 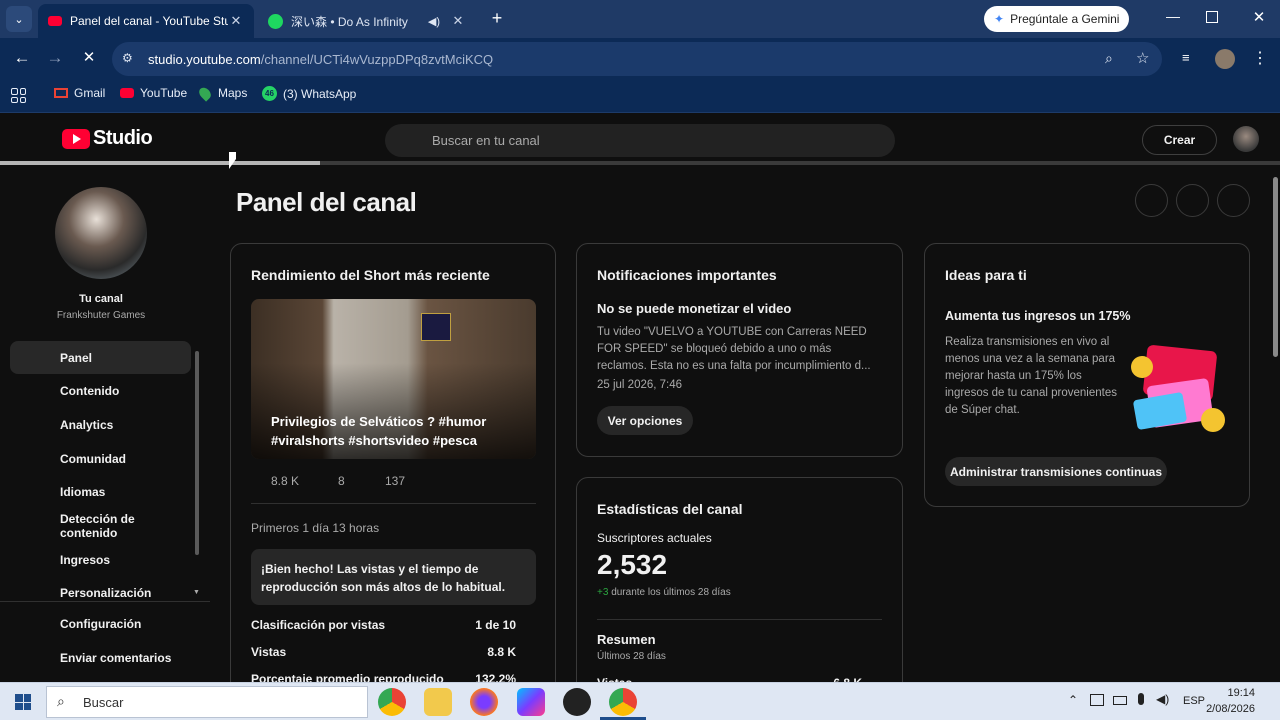 What do you see at coordinates (103, 702) in the screenshot?
I see `search-placeholder: Buscar` at bounding box center [103, 702].